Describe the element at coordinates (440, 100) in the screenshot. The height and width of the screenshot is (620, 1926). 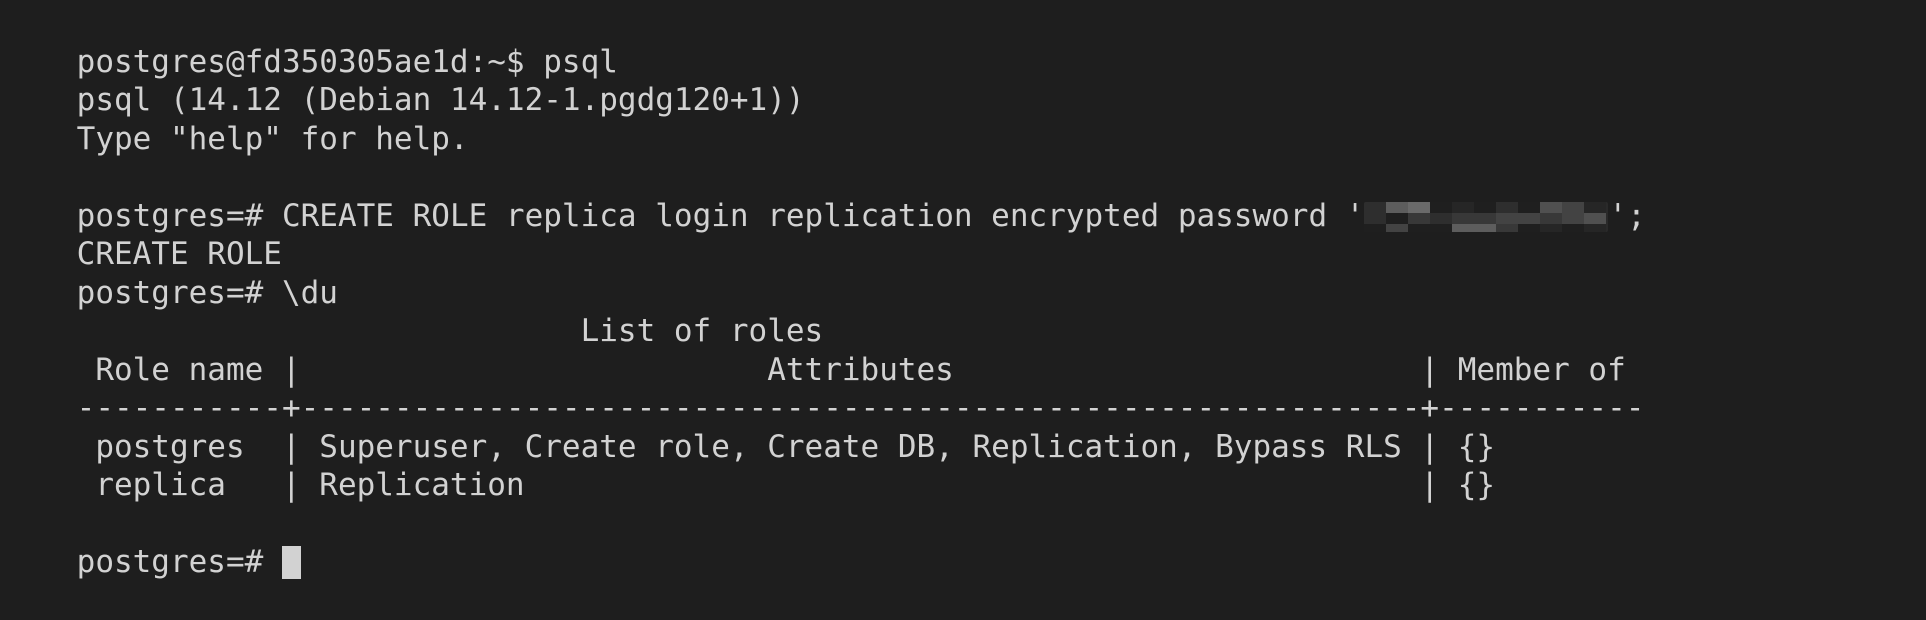
I see `psql-version-text: psql (14.12 (Debian 14.12-1.pgdg120+1))` at that location.